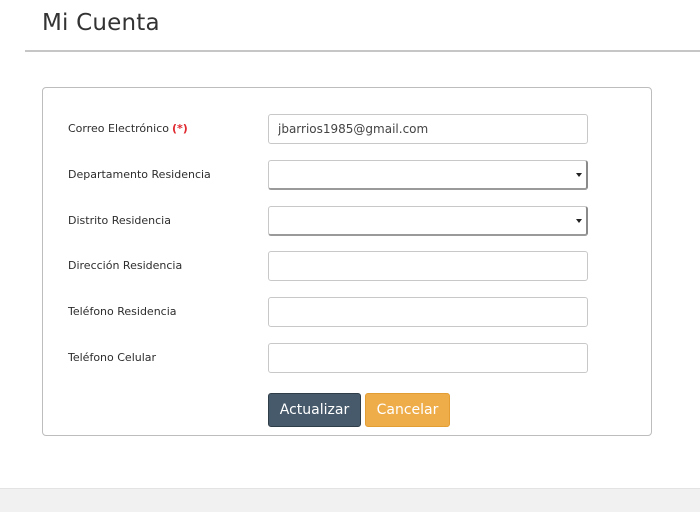  Describe the element at coordinates (428, 175) in the screenshot. I see `department-select` at that location.